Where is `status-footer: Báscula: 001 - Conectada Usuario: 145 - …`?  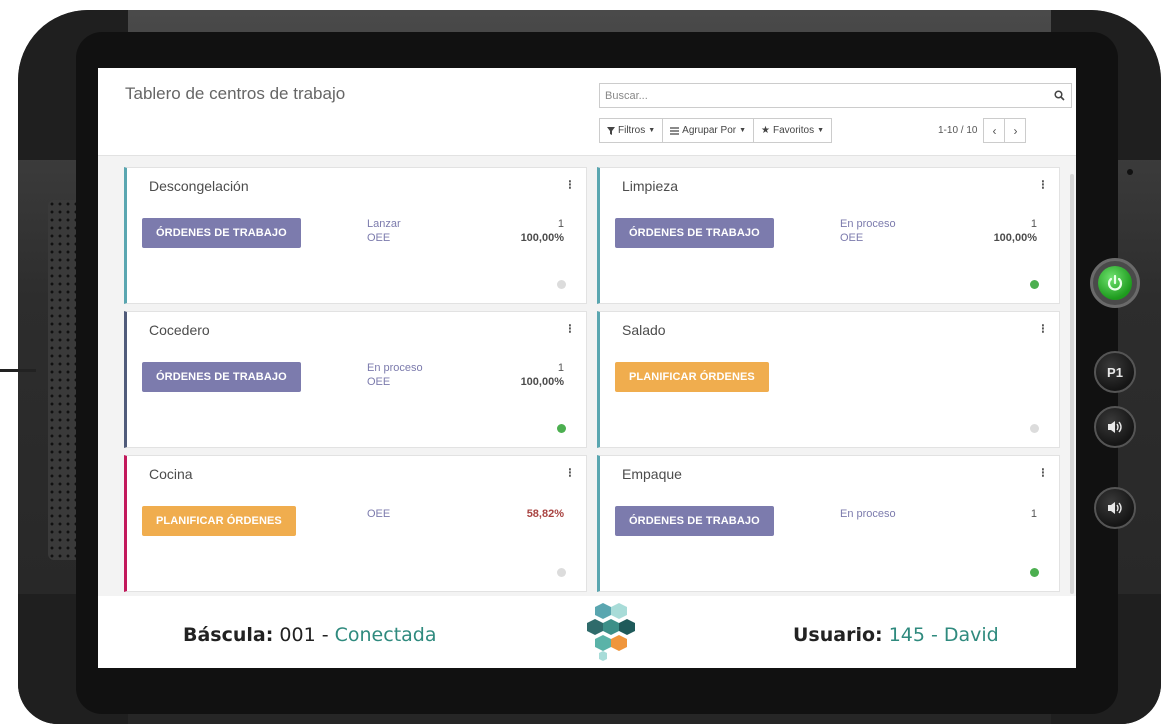
status-footer: Báscula: 001 - Conectada Usuario: 145 - … is located at coordinates (587, 632).